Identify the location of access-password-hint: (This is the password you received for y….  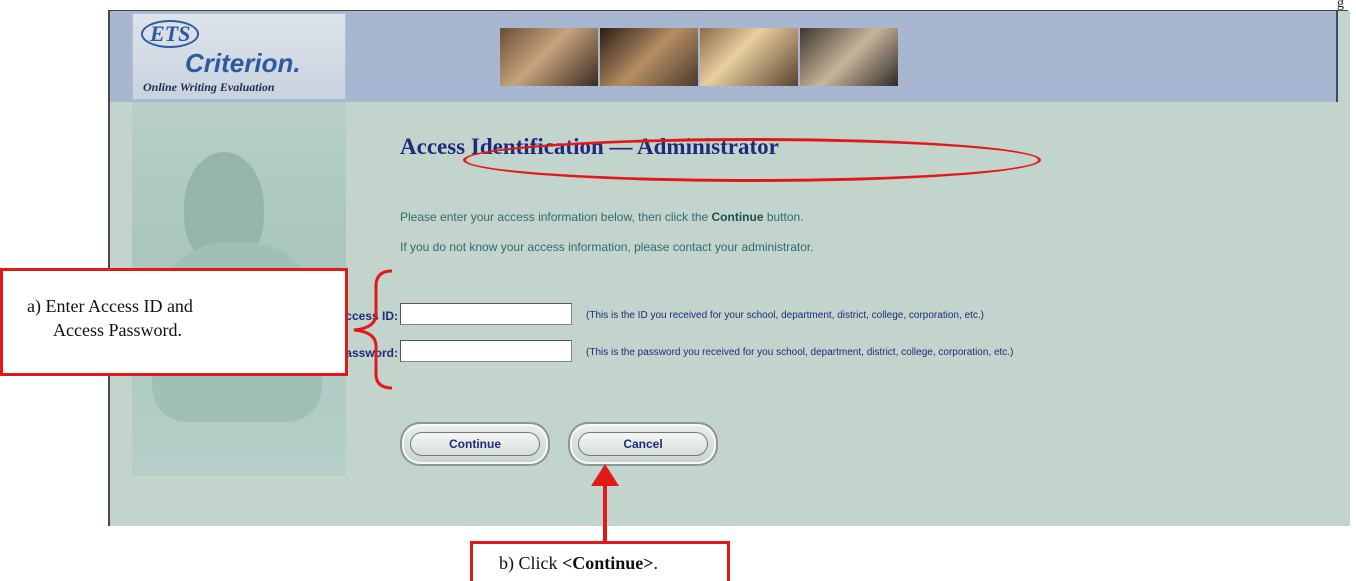
(800, 352).